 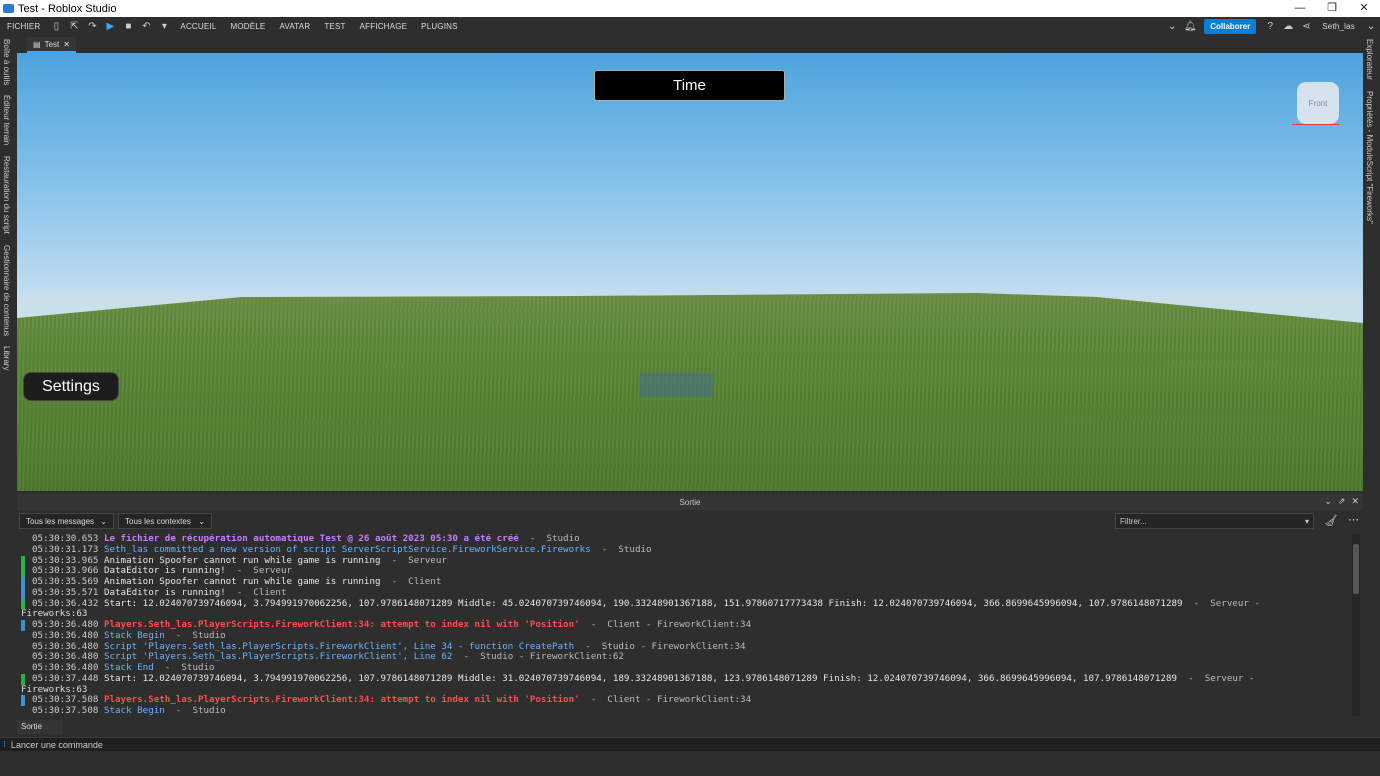 I want to click on doc-tab-test: ▤ Test ✕, so click(x=51, y=45).